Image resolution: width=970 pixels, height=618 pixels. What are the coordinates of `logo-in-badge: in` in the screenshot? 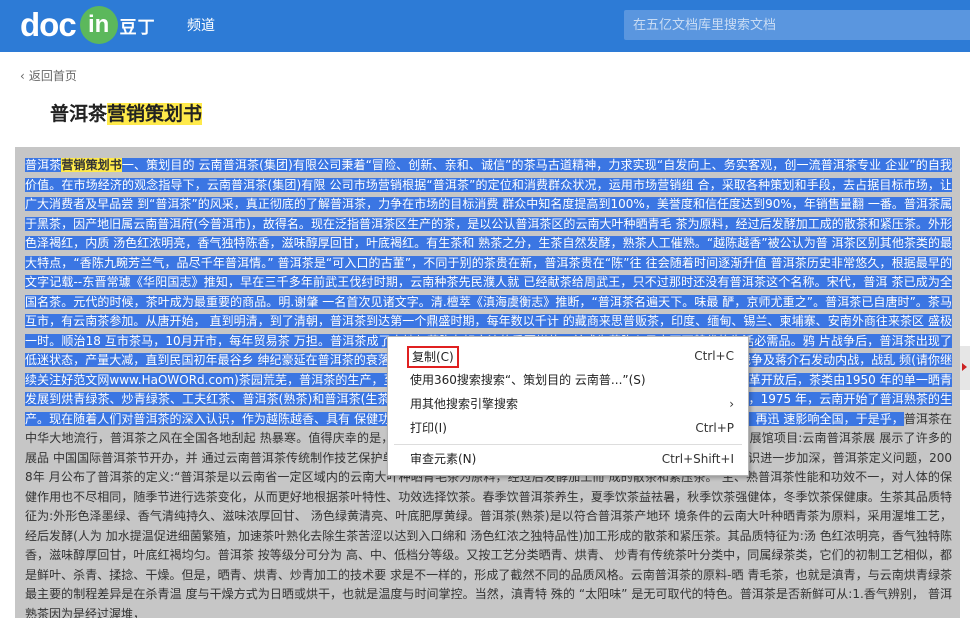 It's located at (98, 25).